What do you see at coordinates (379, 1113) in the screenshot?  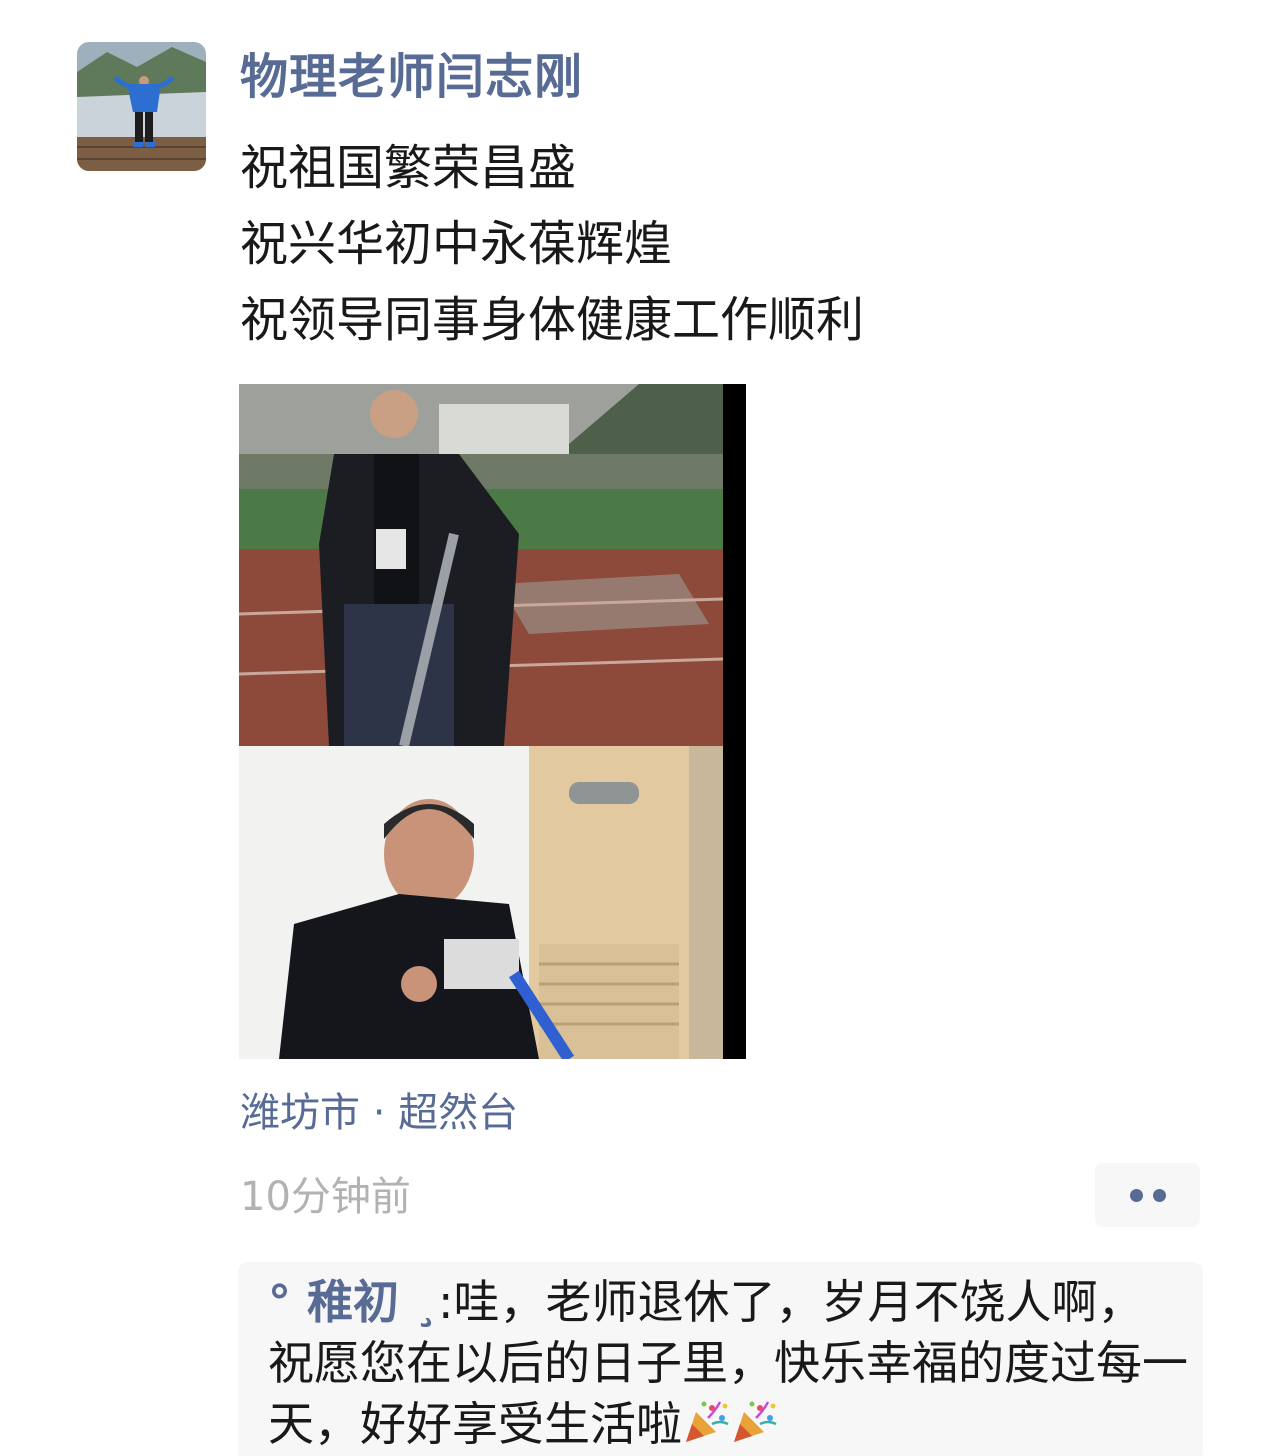 I see `post-location: 潍坊市 · 超然台` at bounding box center [379, 1113].